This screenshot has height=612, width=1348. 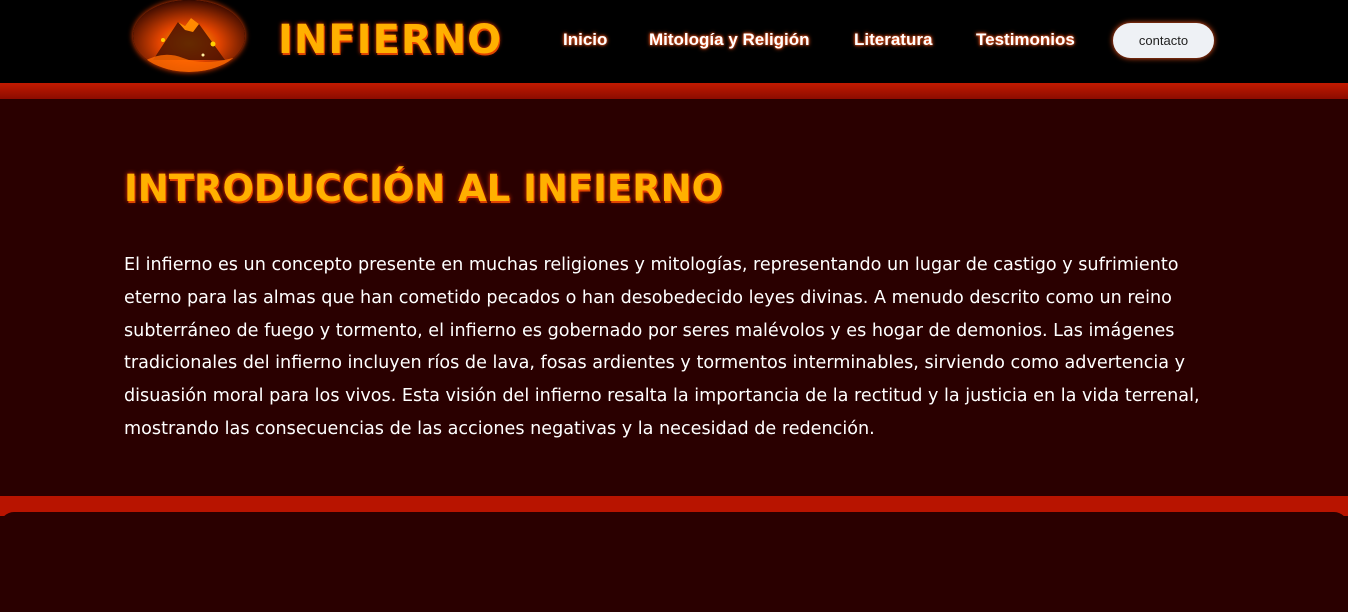 I want to click on nav-link-literatura: Literatura, so click(x=893, y=40).